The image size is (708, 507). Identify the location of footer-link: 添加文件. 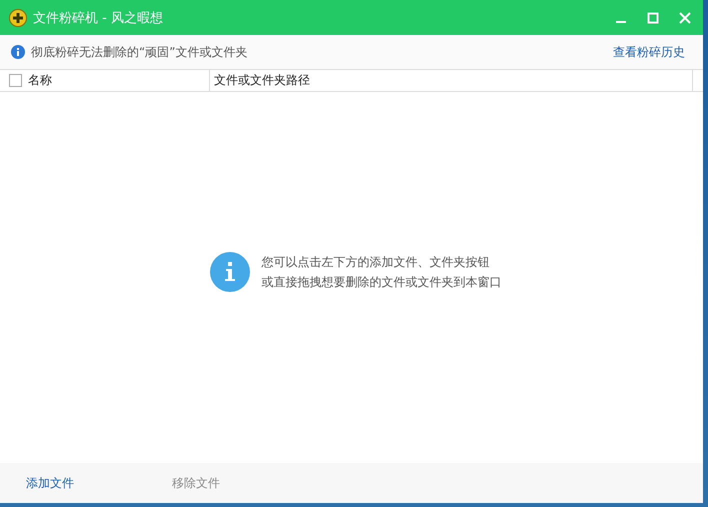
(50, 483).